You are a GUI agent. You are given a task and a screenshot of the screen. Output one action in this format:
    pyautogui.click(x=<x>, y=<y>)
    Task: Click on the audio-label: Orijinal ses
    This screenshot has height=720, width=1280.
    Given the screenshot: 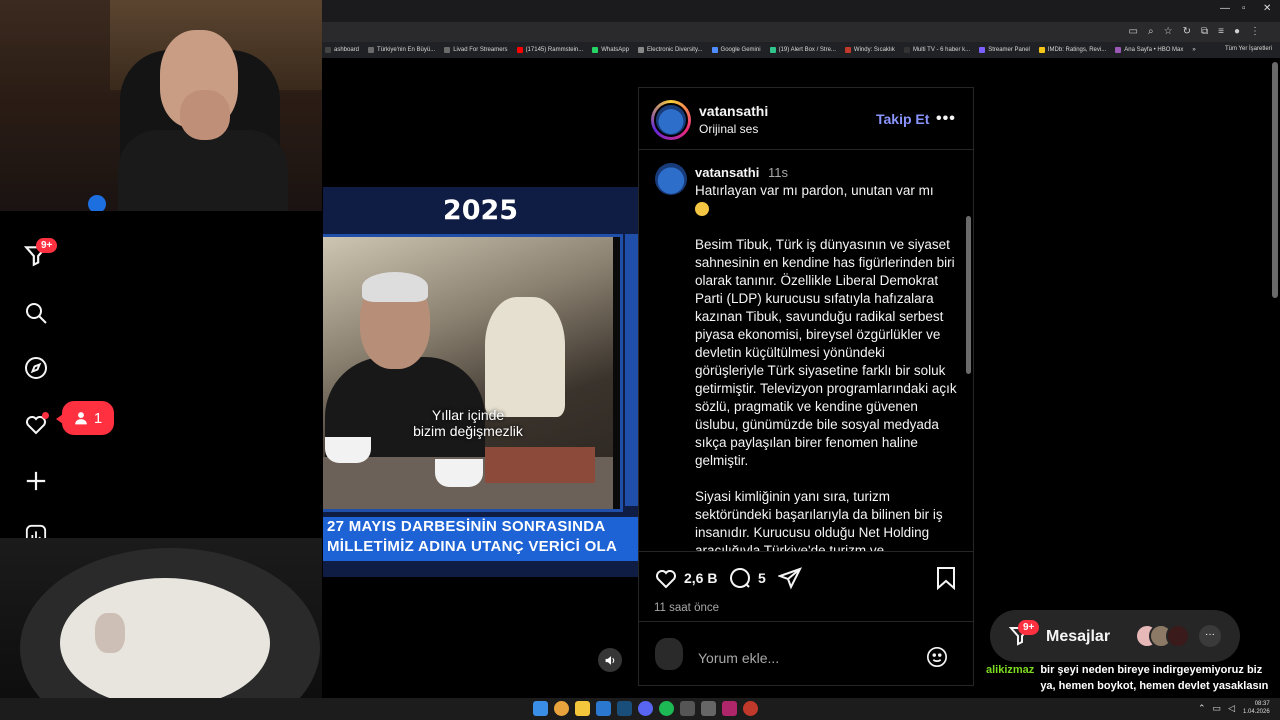 What is the action you would take?
    pyautogui.click(x=728, y=129)
    